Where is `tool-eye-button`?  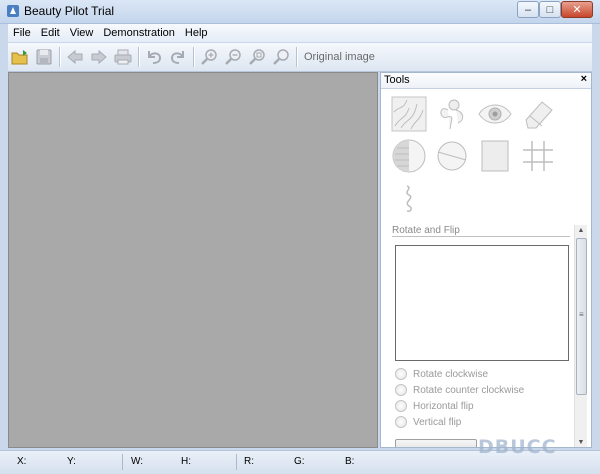
tool-eye-button is located at coordinates (495, 114).